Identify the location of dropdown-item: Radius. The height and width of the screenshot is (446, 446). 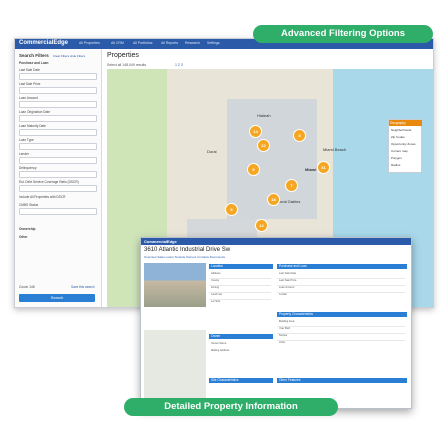
(395, 165).